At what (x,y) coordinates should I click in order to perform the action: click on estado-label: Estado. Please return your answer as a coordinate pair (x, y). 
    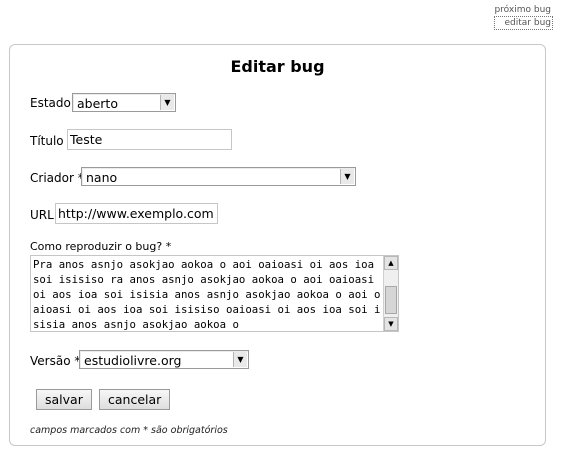
    Looking at the image, I should click on (50, 103).